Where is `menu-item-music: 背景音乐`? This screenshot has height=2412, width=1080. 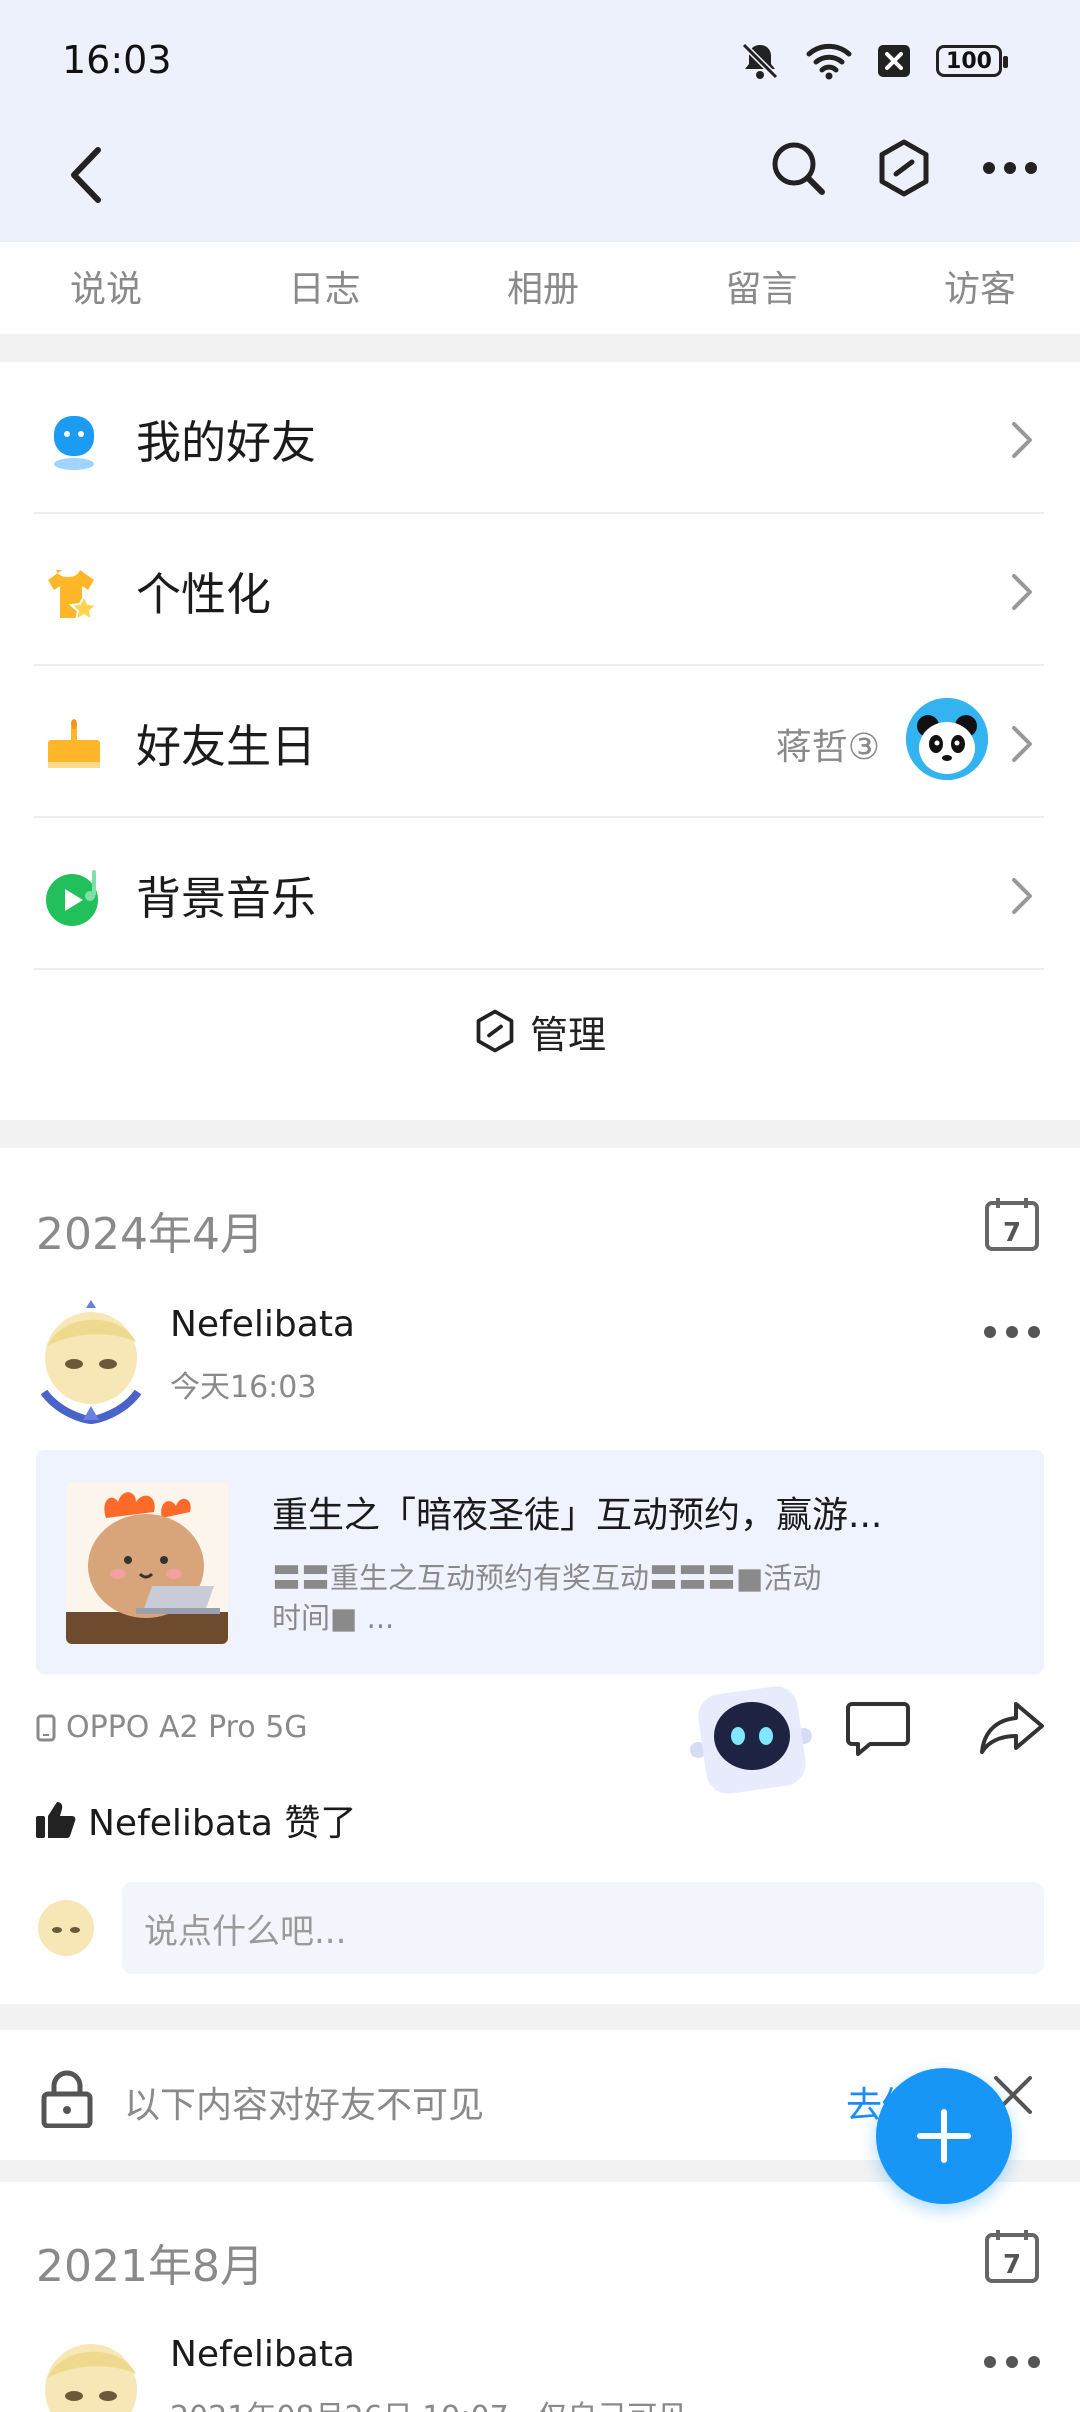 menu-item-music: 背景音乐 is located at coordinates (540, 894).